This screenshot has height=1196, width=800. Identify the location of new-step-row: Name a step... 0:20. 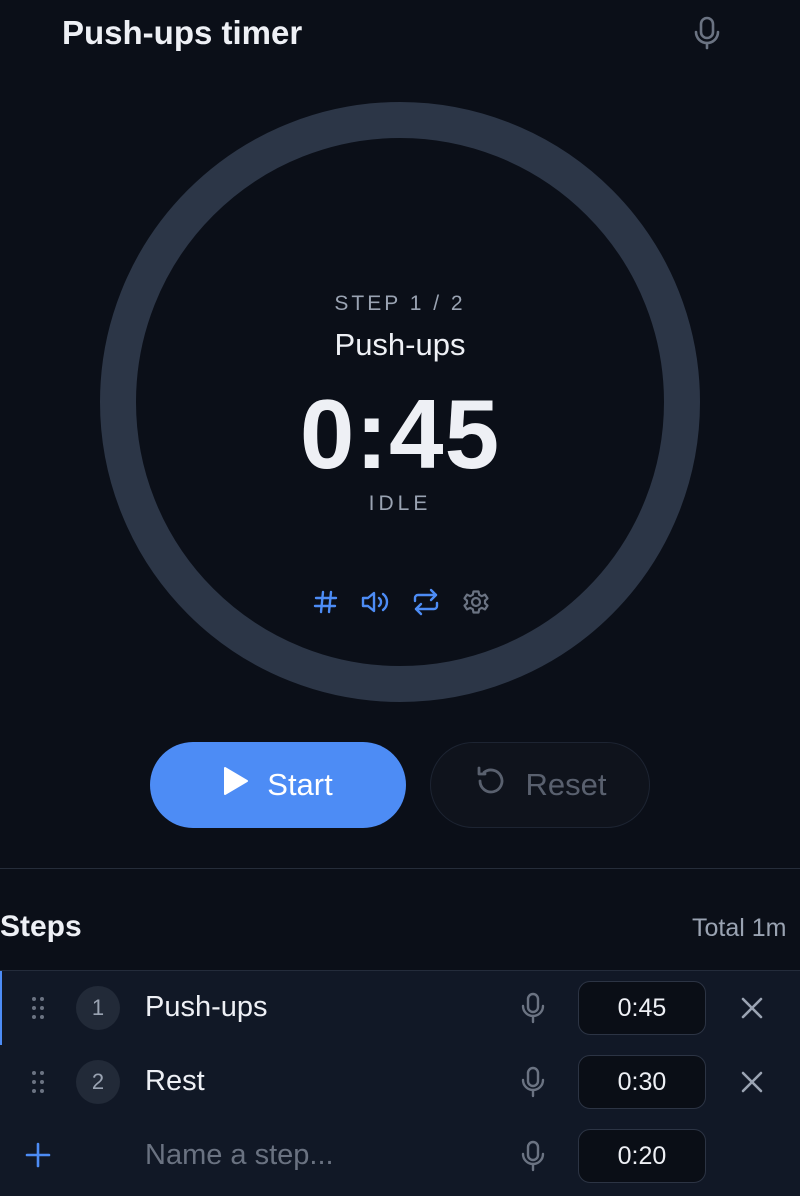
(400, 1156).